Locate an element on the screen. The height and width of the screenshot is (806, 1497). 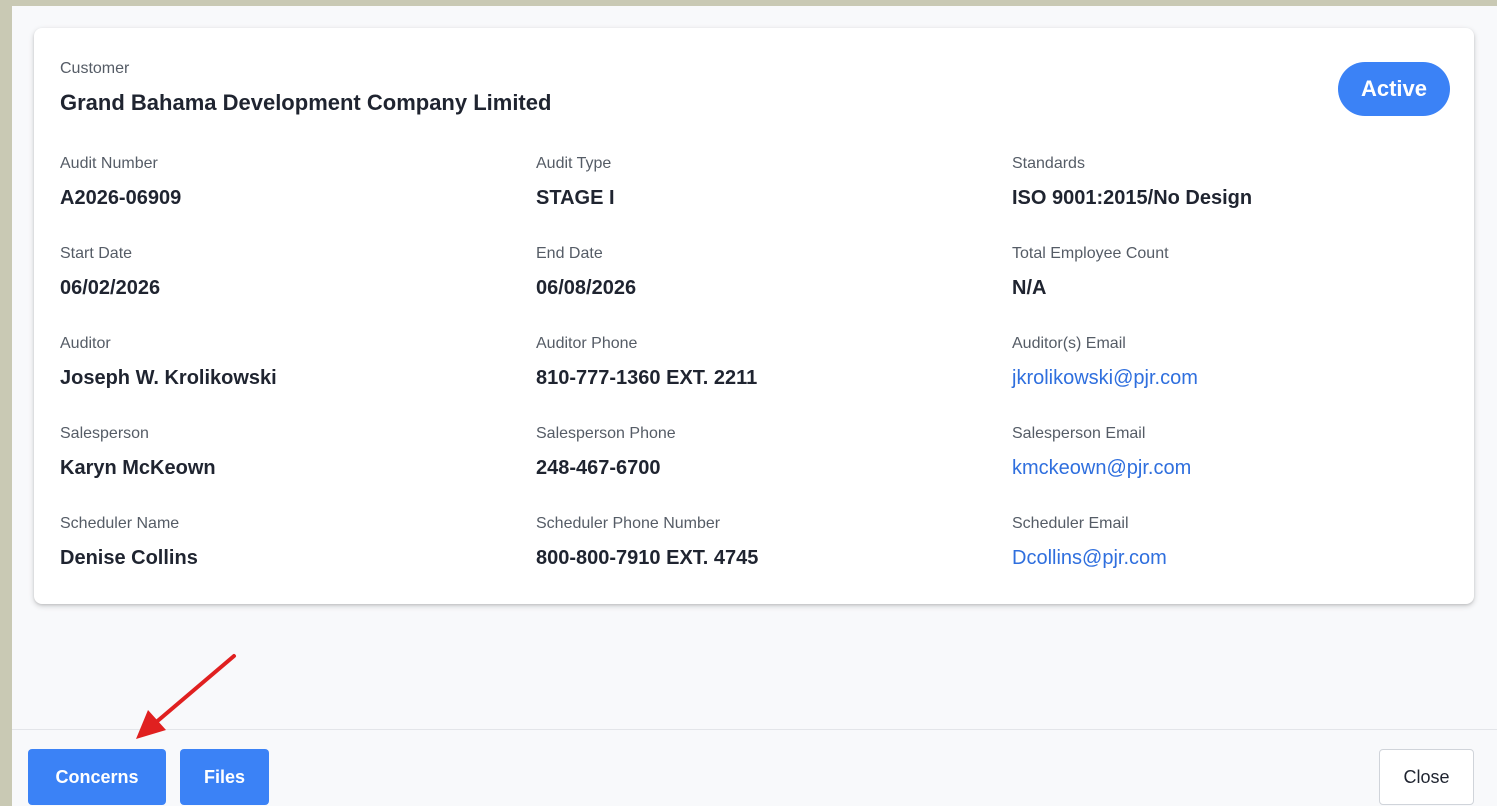
field-salesperson-phone: Salesperson Phone 248-467-6700 is located at coordinates (774, 469).